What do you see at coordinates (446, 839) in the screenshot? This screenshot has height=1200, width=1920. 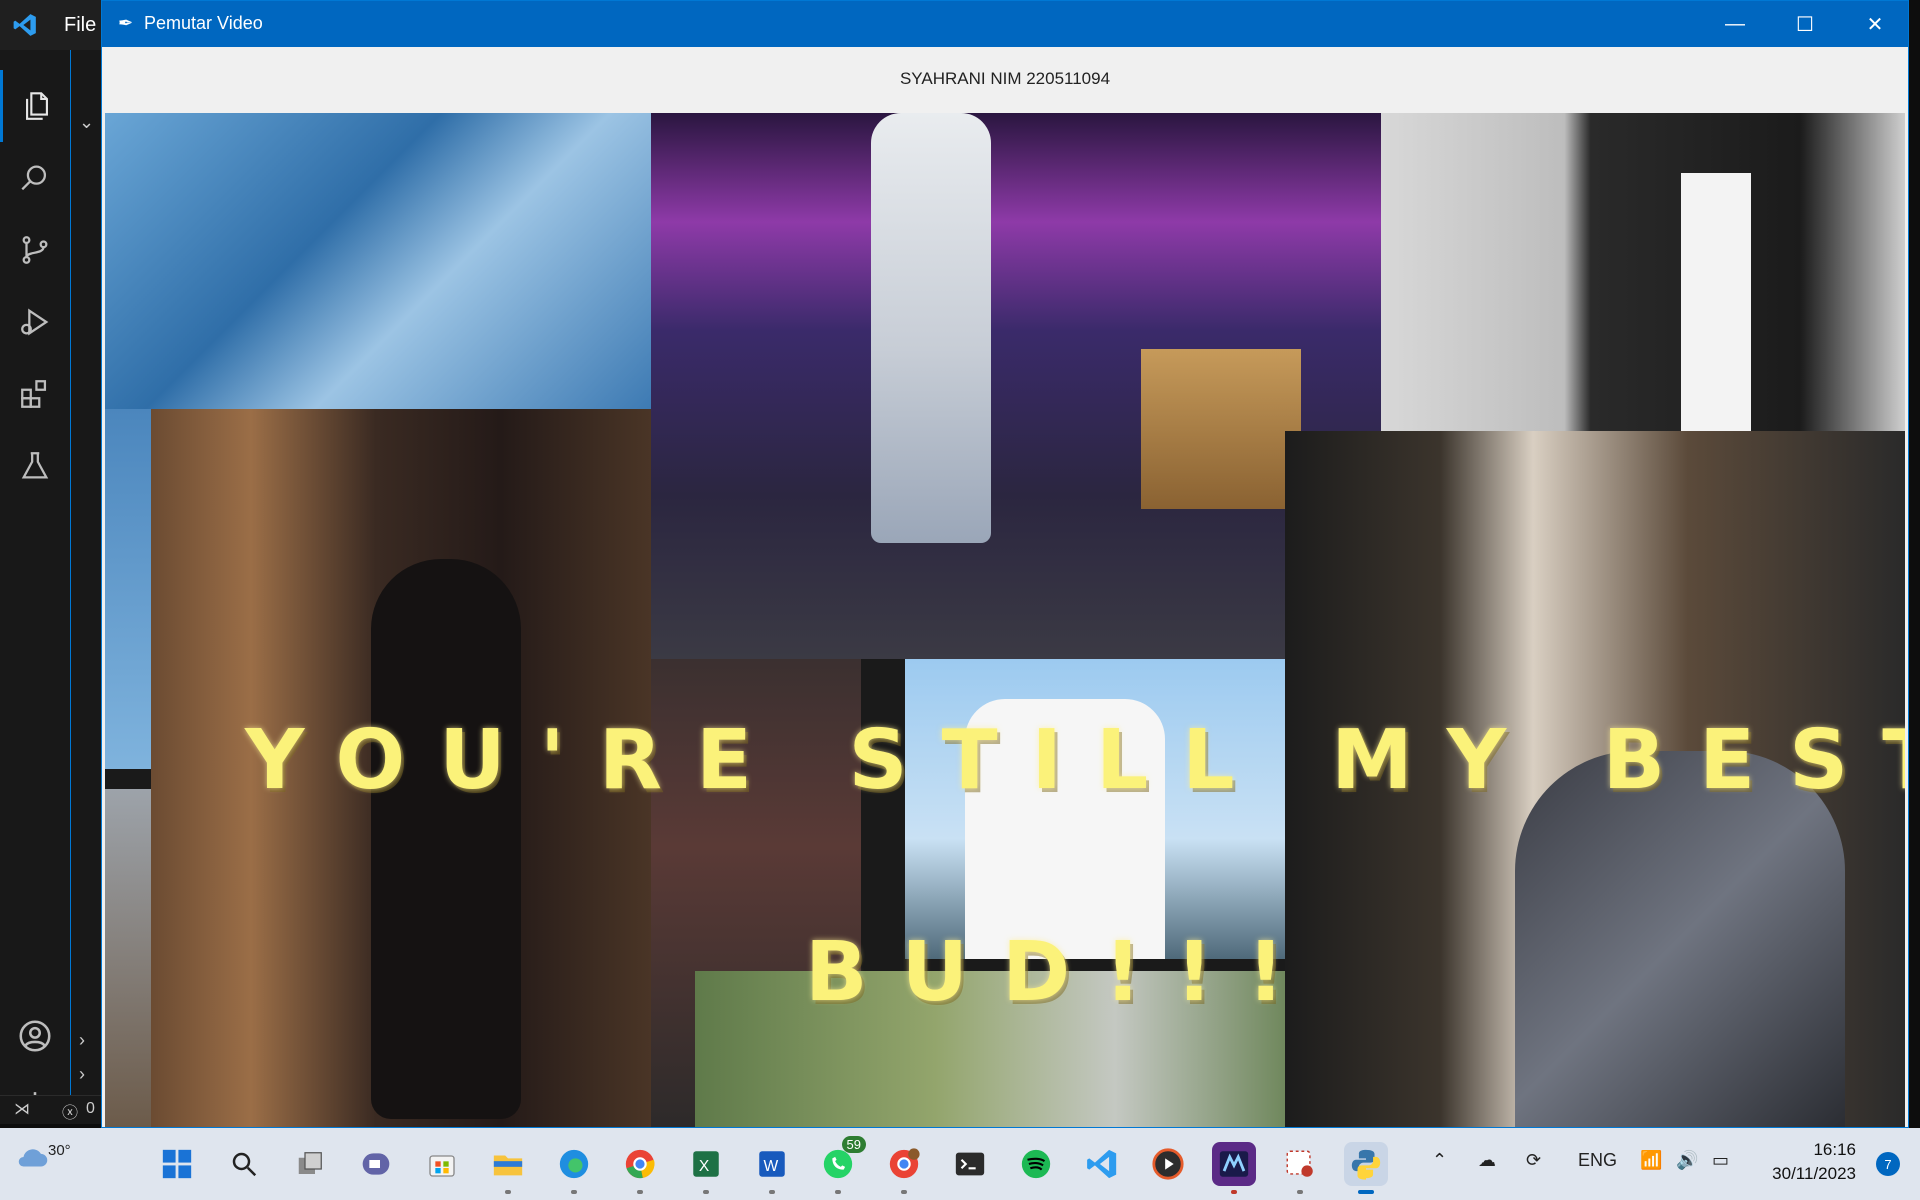 I see `hooded-silhouette` at bounding box center [446, 839].